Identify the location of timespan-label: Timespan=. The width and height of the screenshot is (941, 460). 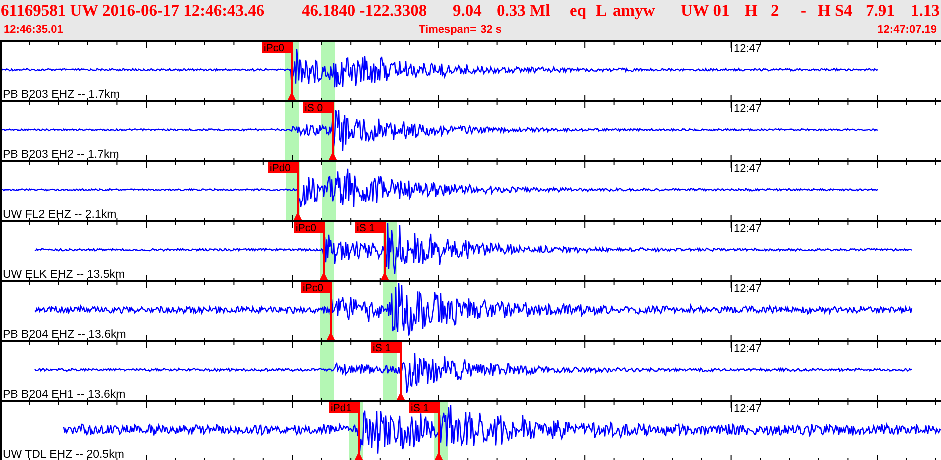
(448, 30).